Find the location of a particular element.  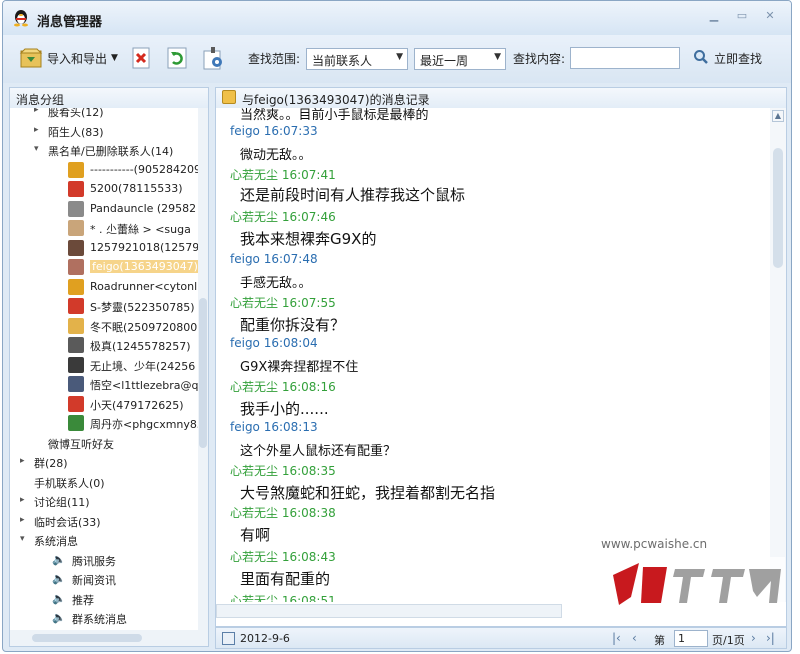

close-icon: ✕ is located at coordinates (770, 16).